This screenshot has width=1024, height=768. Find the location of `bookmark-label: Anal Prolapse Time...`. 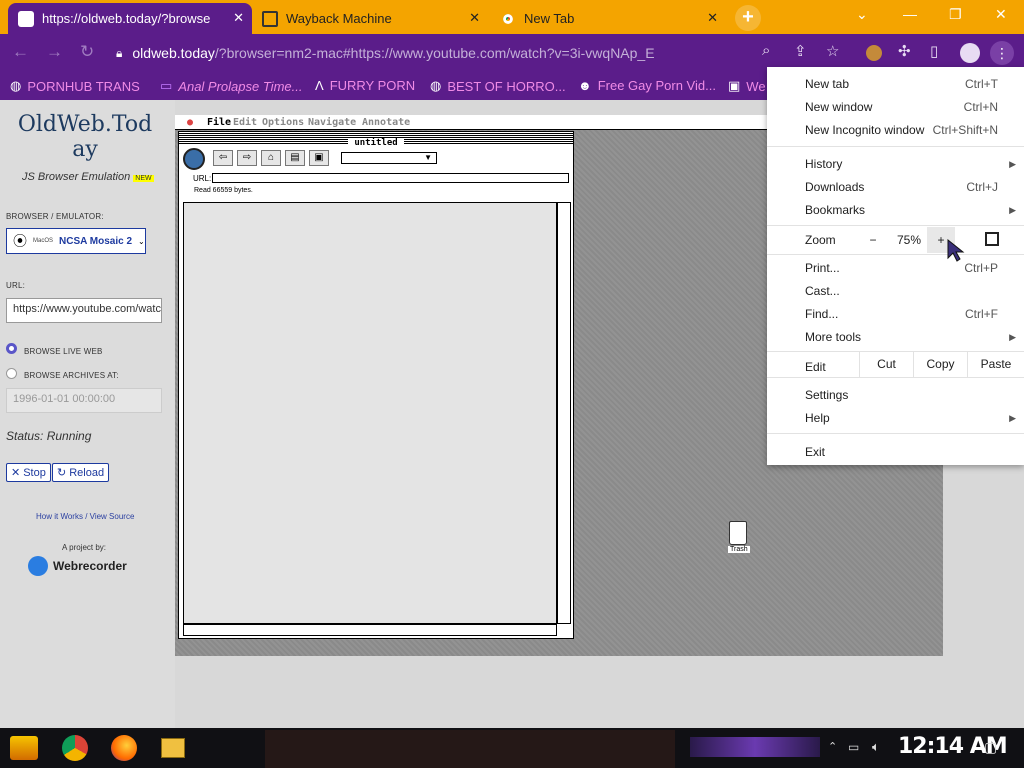

bookmark-label: Anal Prolapse Time... is located at coordinates (240, 86).